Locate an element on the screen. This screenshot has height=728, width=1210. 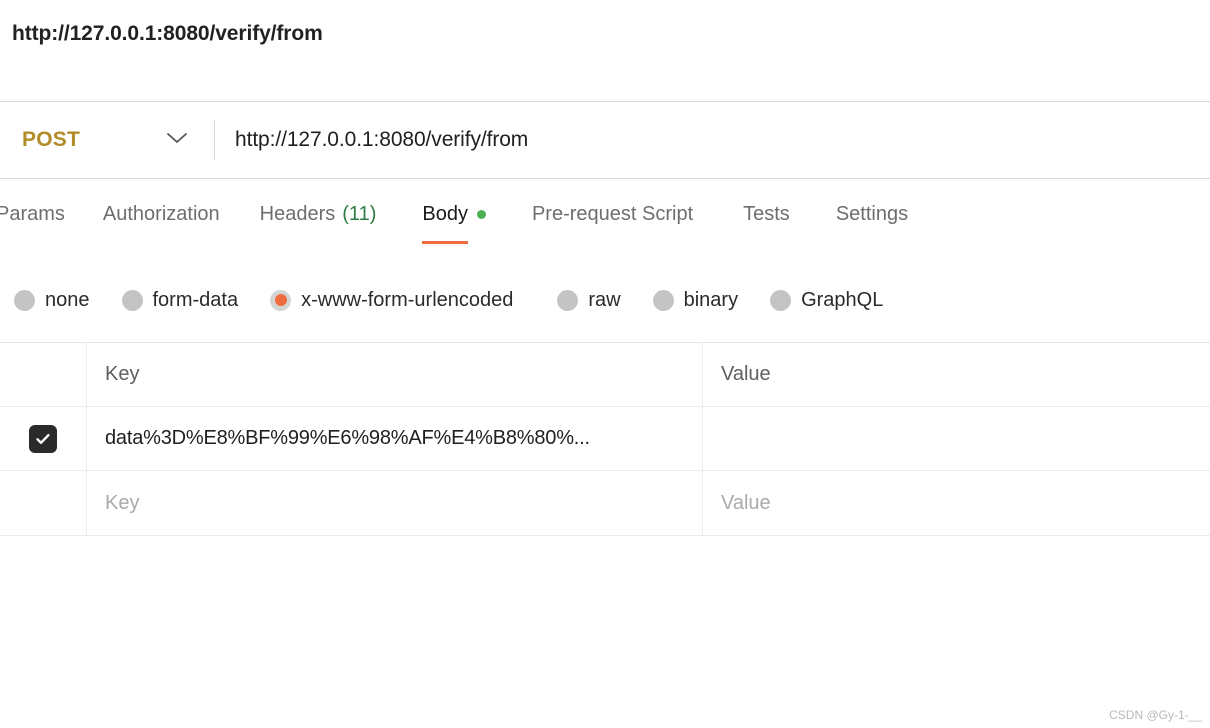
tab-label: Tests is located at coordinates (766, 213).